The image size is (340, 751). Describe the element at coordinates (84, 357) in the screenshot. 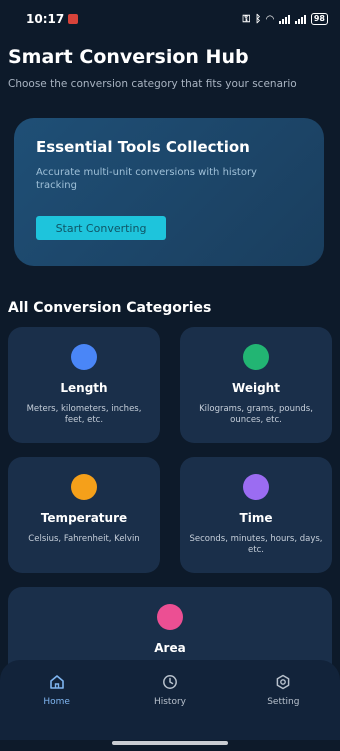

I see `length-icon` at that location.